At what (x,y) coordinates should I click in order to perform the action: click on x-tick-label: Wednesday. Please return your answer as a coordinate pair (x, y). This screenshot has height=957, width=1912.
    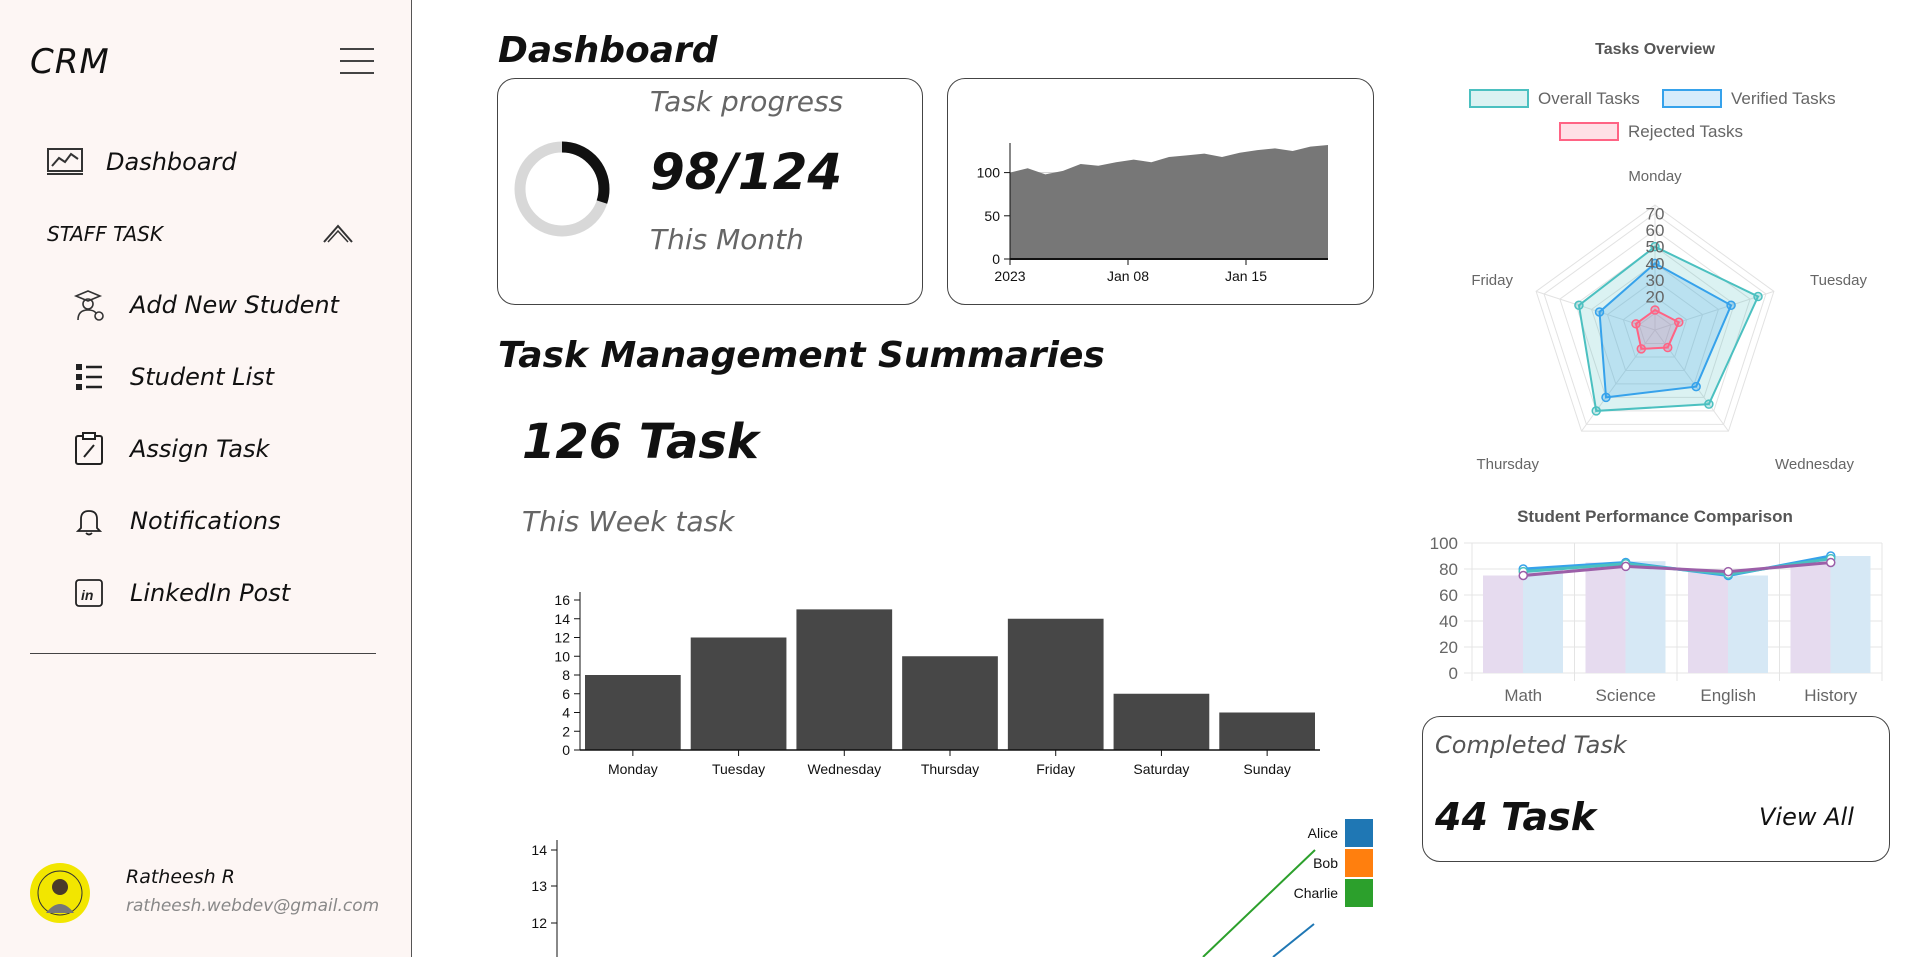
    Looking at the image, I should click on (844, 769).